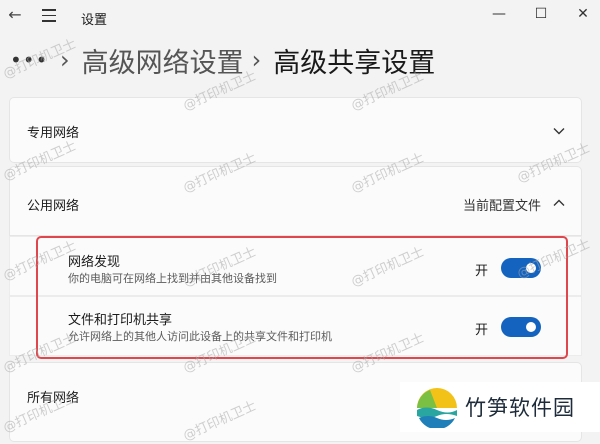  What do you see at coordinates (15, 15) in the screenshot?
I see `back-icon: ←` at bounding box center [15, 15].